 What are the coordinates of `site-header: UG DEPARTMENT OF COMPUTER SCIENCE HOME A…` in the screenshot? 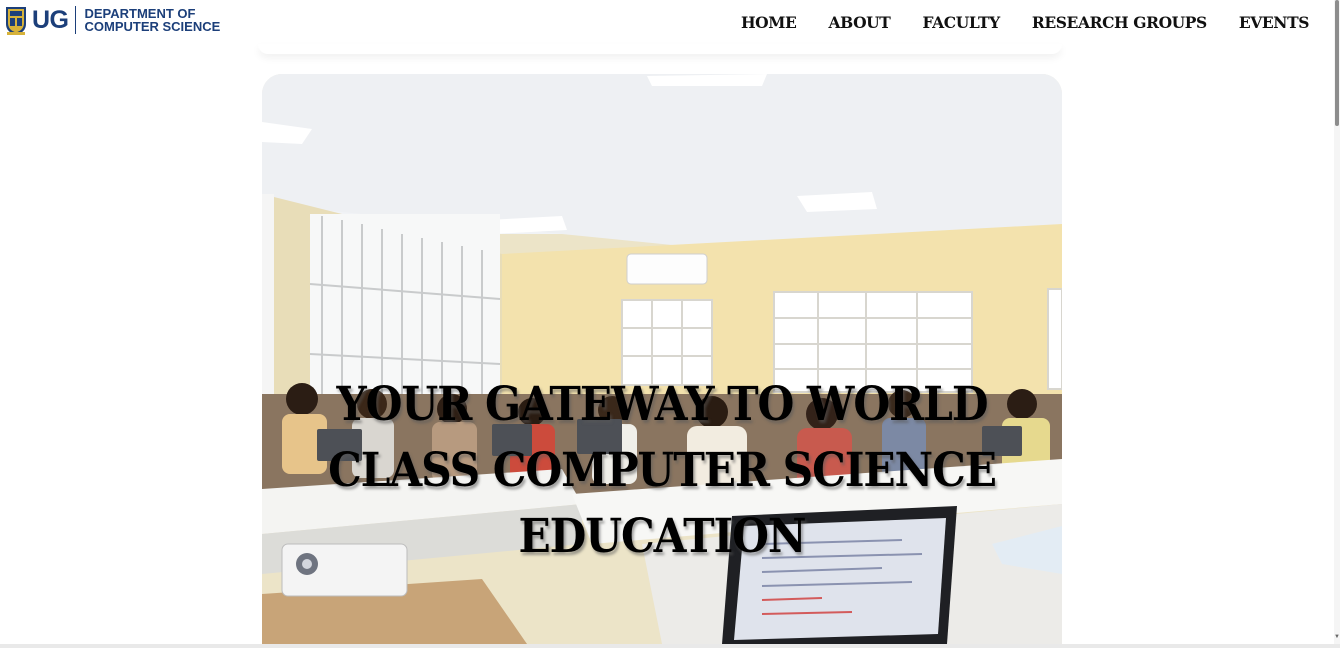 It's located at (667, 24).